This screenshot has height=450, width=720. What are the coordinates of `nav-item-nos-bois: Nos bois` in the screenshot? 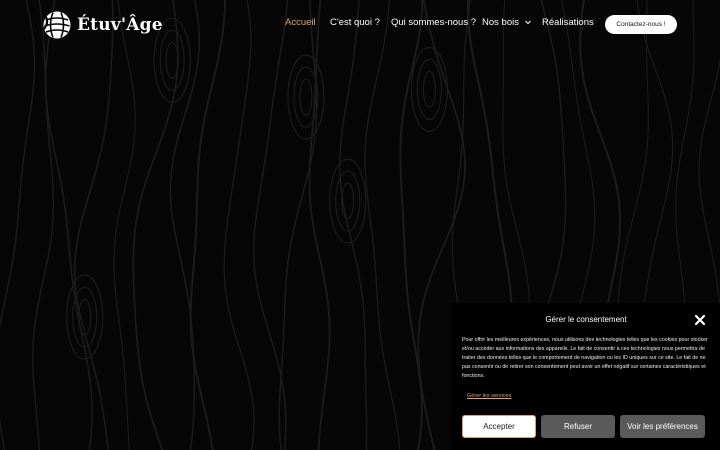 It's located at (507, 22).